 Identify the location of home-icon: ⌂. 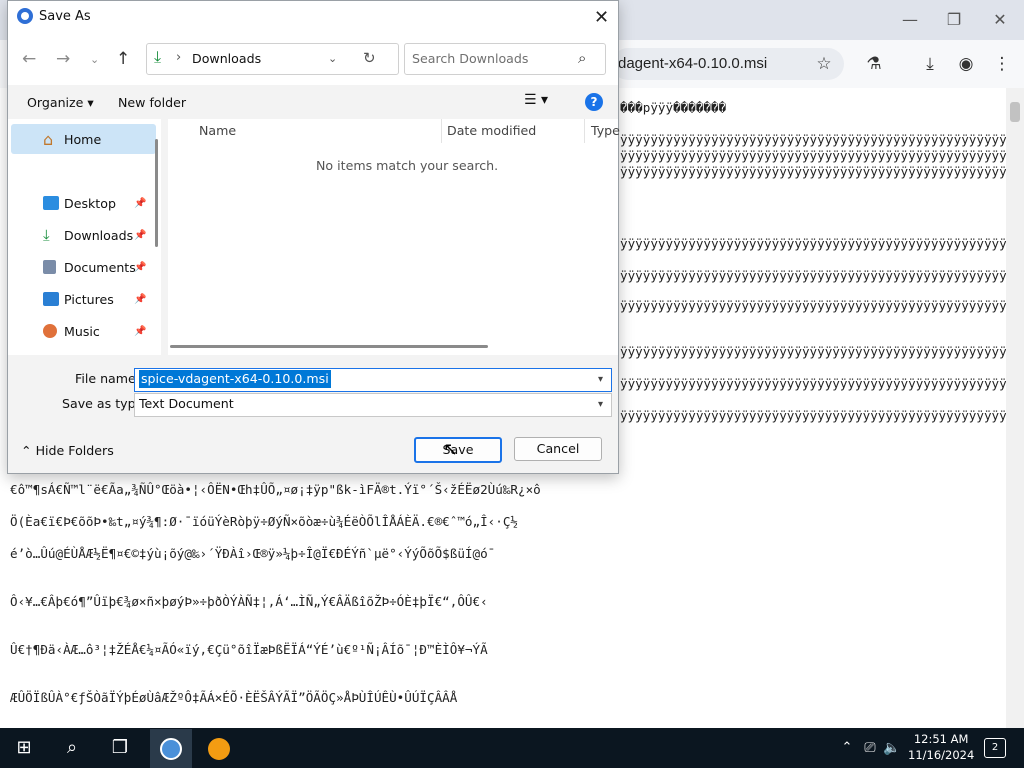
(48, 139).